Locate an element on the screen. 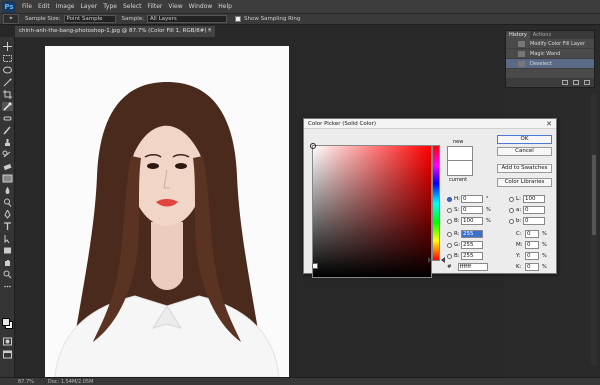 The width and height of the screenshot is (600, 385). hue-slider is located at coordinates (436, 203).